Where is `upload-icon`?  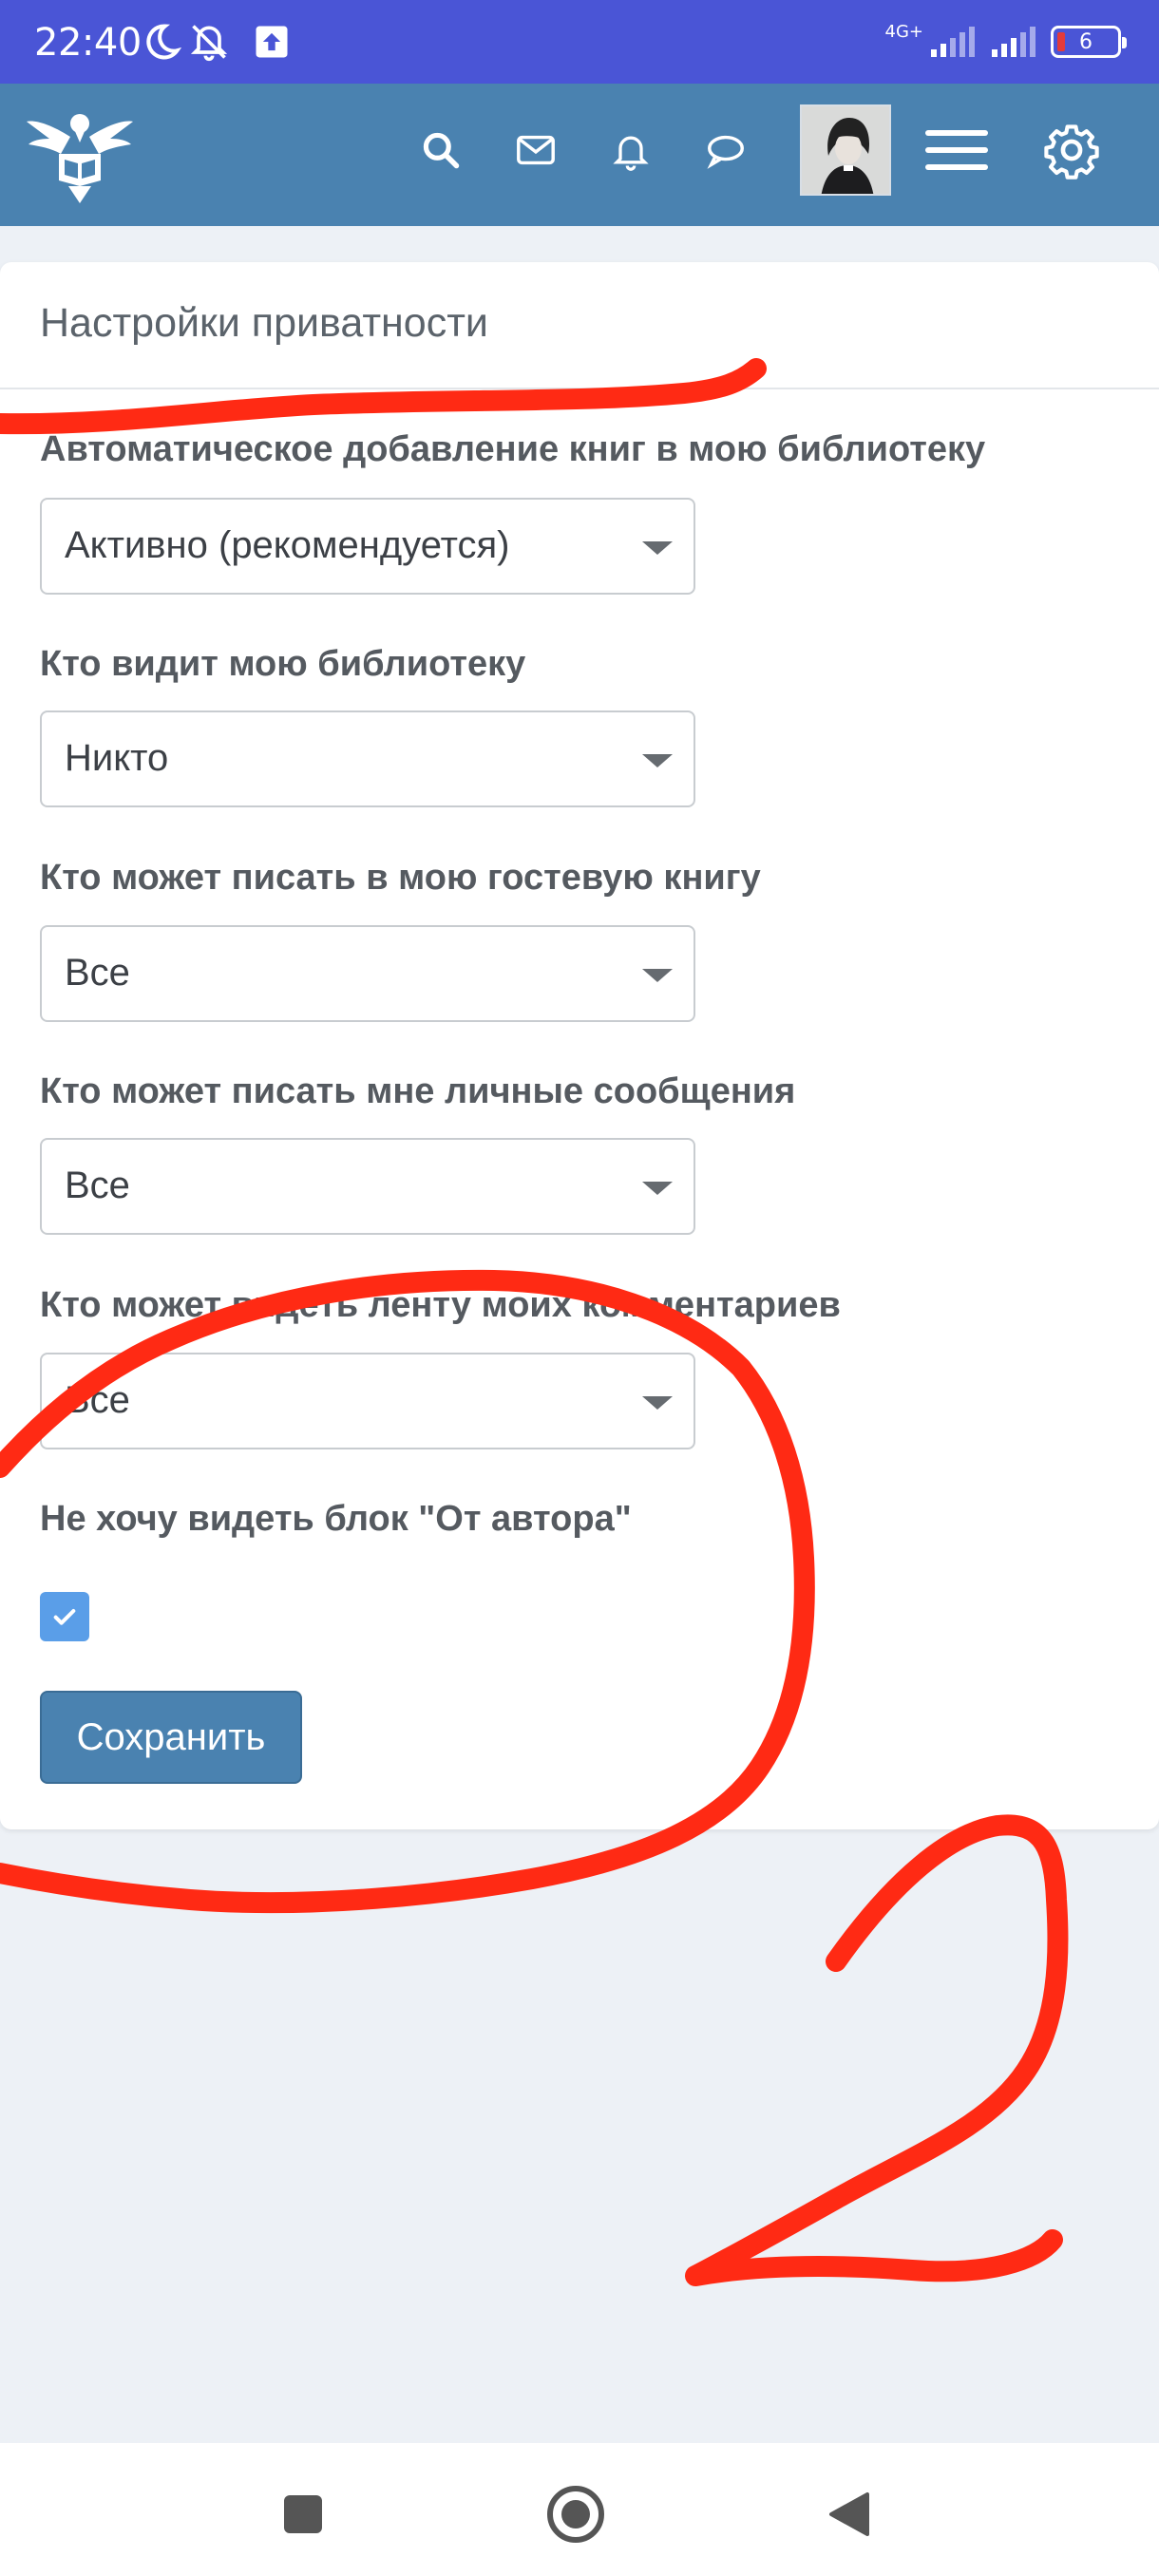 upload-icon is located at coordinates (272, 42).